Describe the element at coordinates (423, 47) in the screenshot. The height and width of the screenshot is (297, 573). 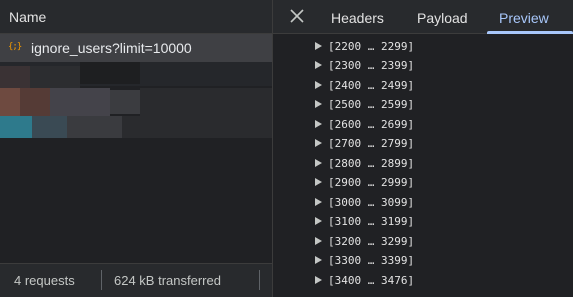
I see `array-range-row: [2200 … 2299]` at that location.